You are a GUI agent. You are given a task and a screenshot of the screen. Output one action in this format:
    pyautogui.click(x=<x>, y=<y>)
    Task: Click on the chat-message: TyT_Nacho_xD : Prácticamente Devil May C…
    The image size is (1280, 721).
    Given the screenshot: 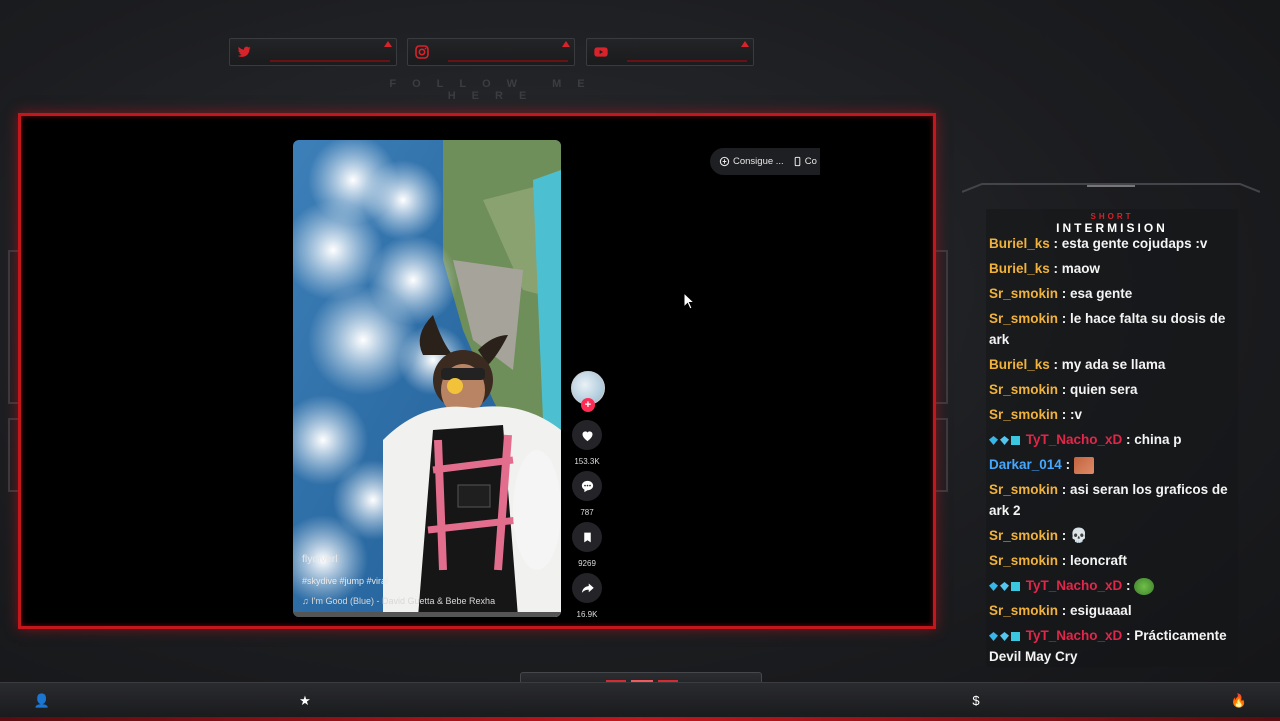 What is the action you would take?
    pyautogui.click(x=1108, y=646)
    